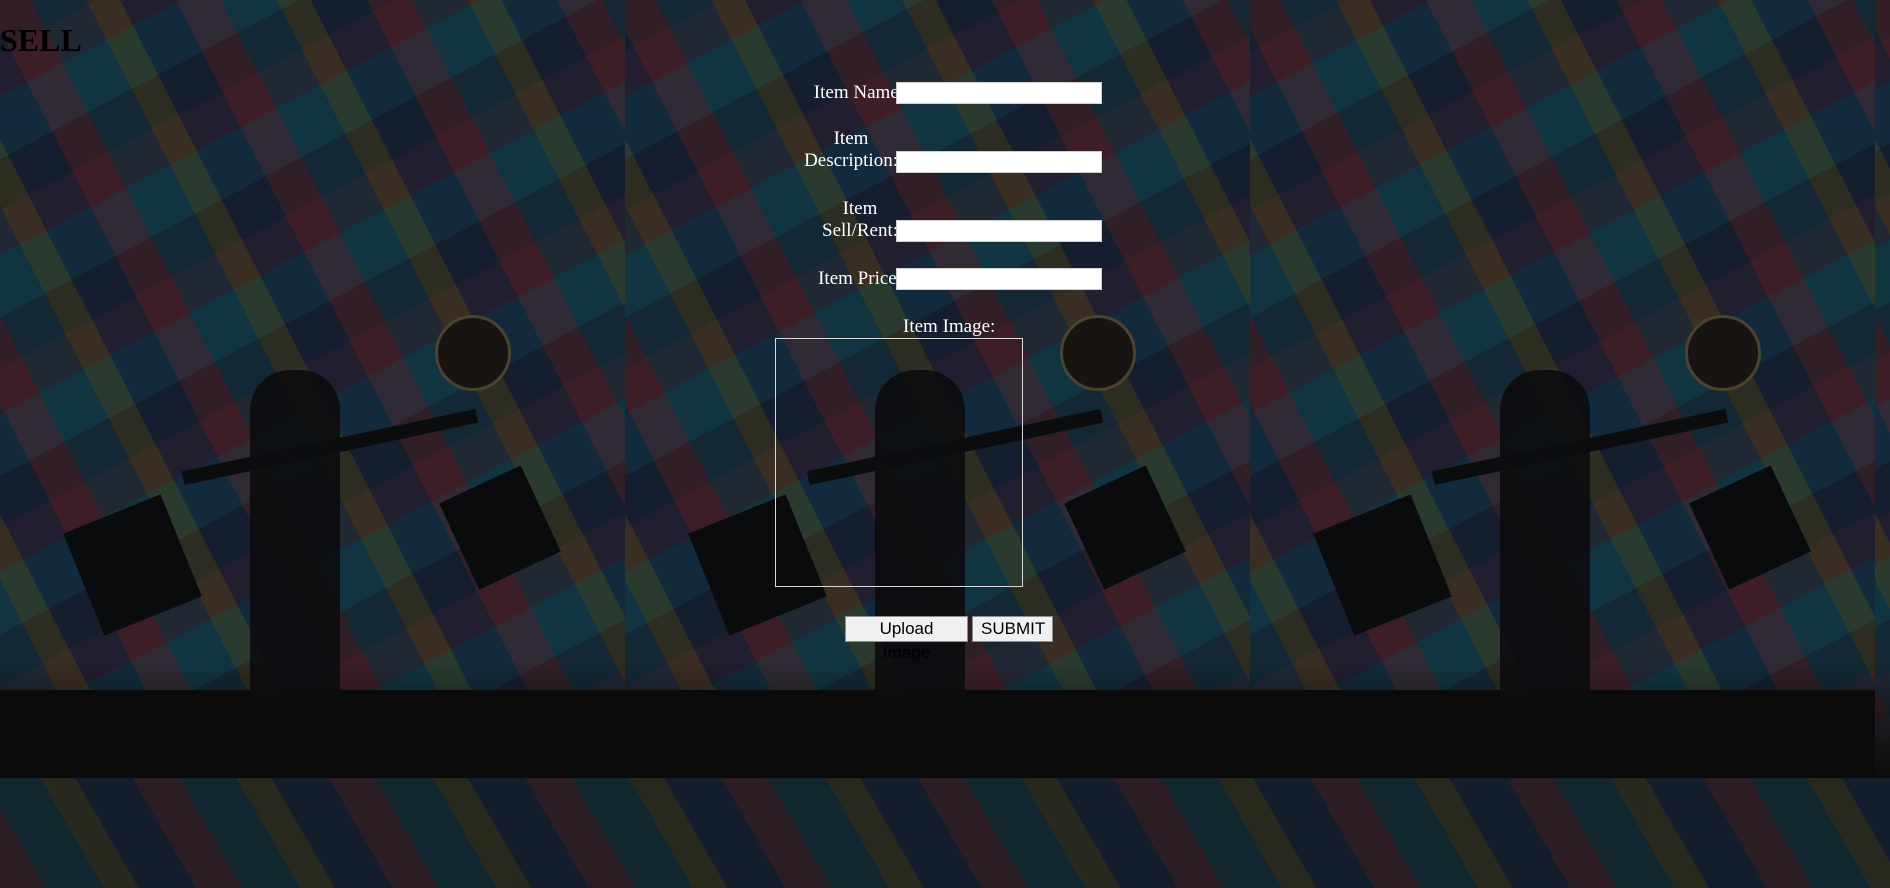  I want to click on item-sell-rent-input, so click(999, 231).